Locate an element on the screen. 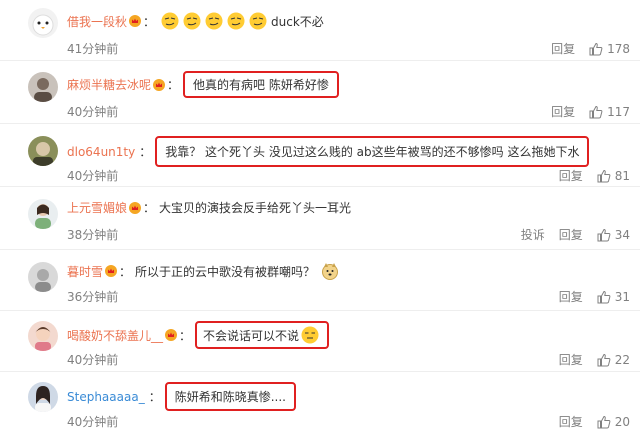 The image size is (640, 433). username-link: 借我一段秋 is located at coordinates (97, 21).